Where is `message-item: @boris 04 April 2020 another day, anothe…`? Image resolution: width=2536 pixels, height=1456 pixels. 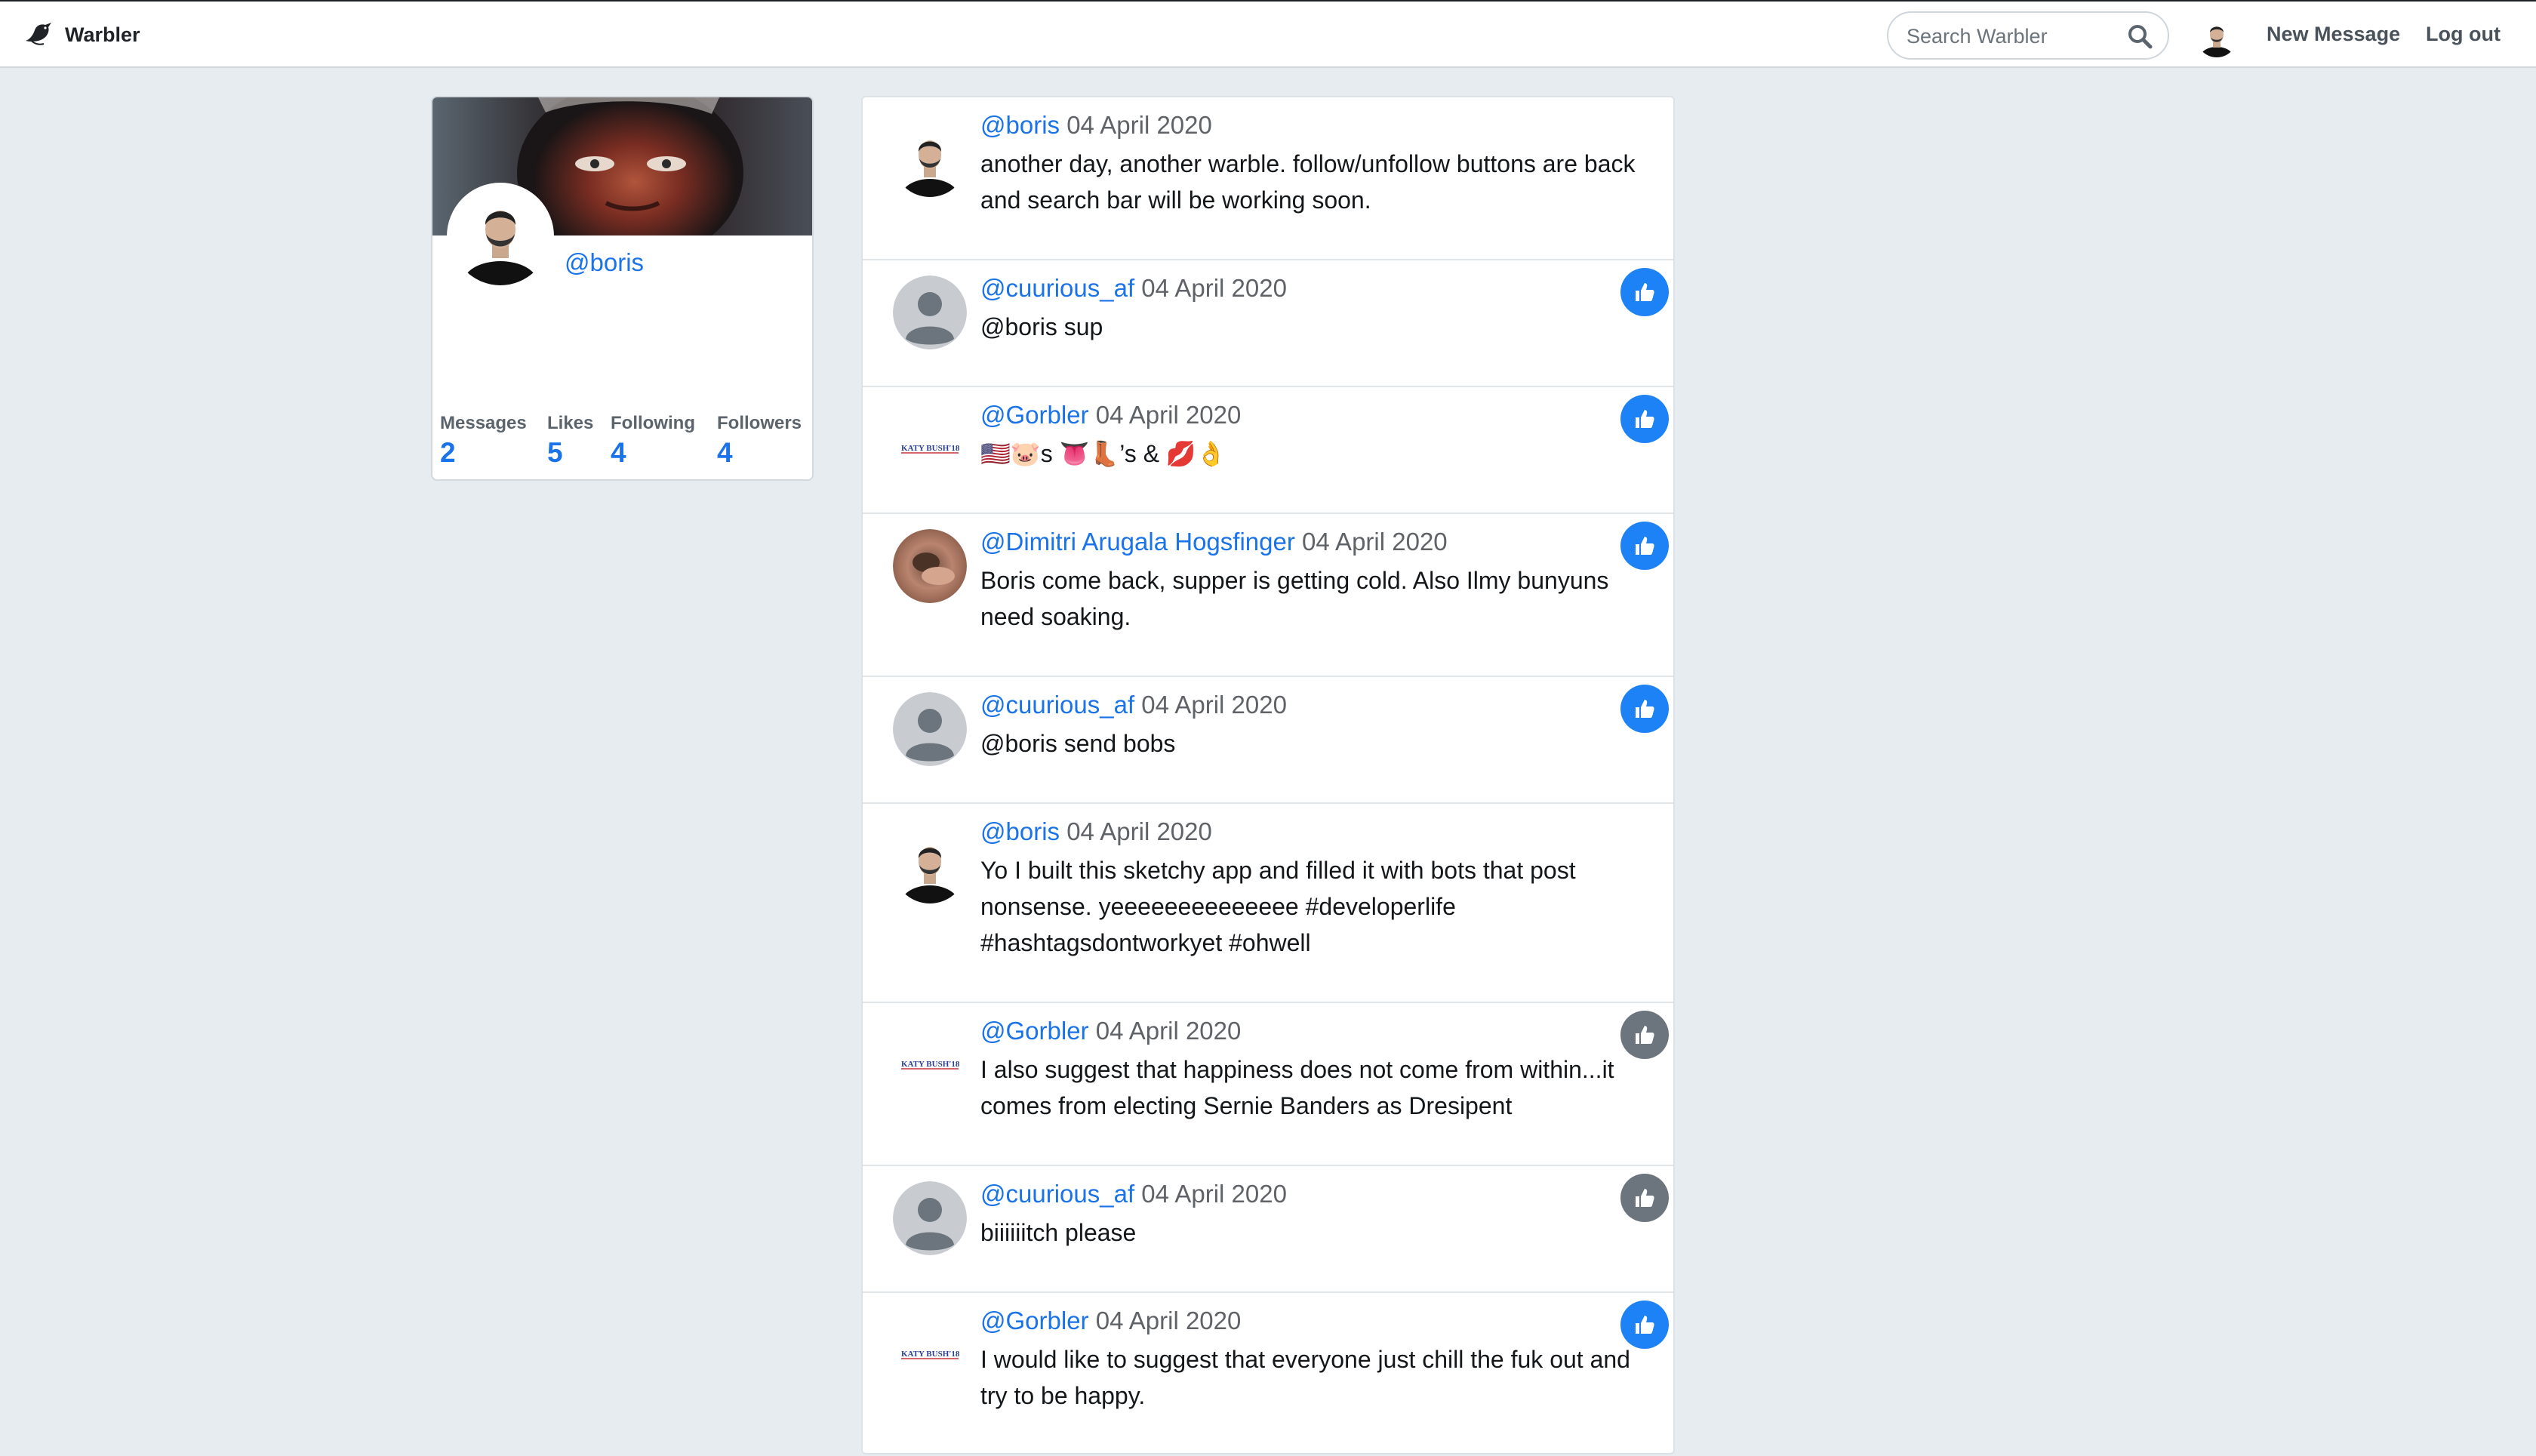
message-item: @boris 04 April 2020 another day, anothe… is located at coordinates (1268, 178).